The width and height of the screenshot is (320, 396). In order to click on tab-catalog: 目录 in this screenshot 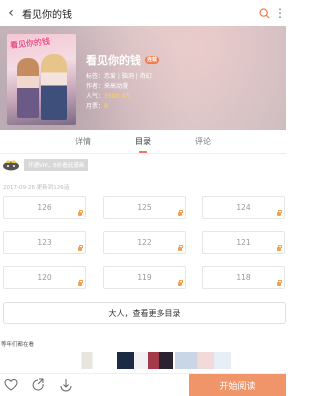, I will do `click(143, 144)`.